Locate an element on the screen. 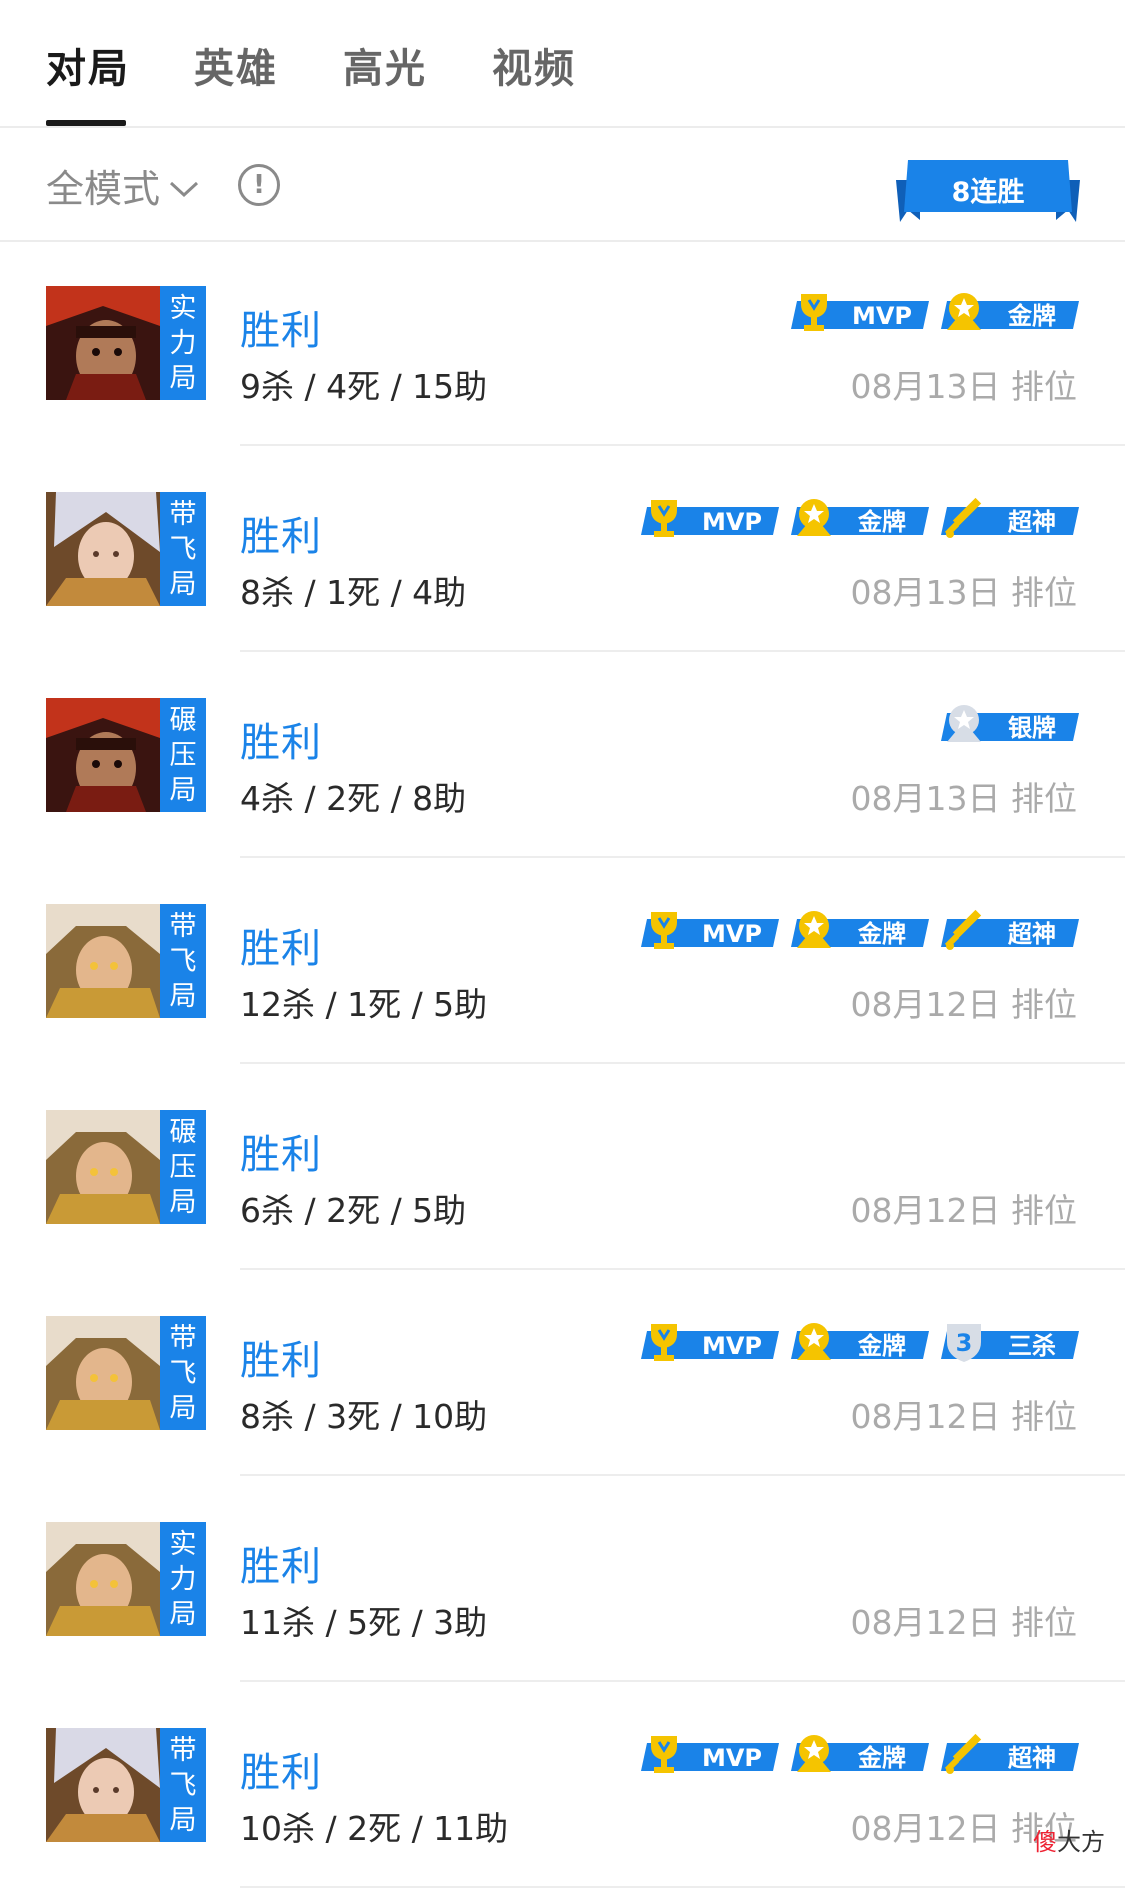 Image resolution: width=1125 pixels, height=1888 pixels. info-icon: ! is located at coordinates (259, 185).